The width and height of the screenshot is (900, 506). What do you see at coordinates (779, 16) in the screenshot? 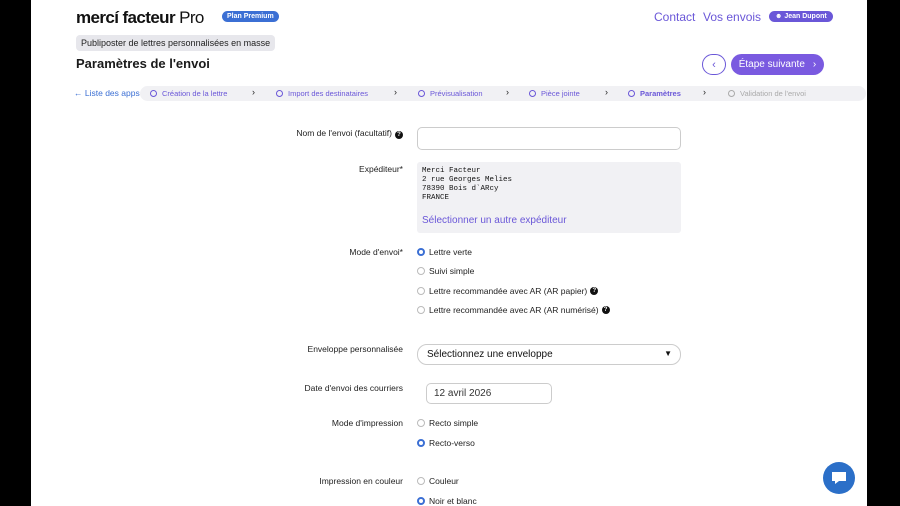
I see `user-icon: ☻` at bounding box center [779, 16].